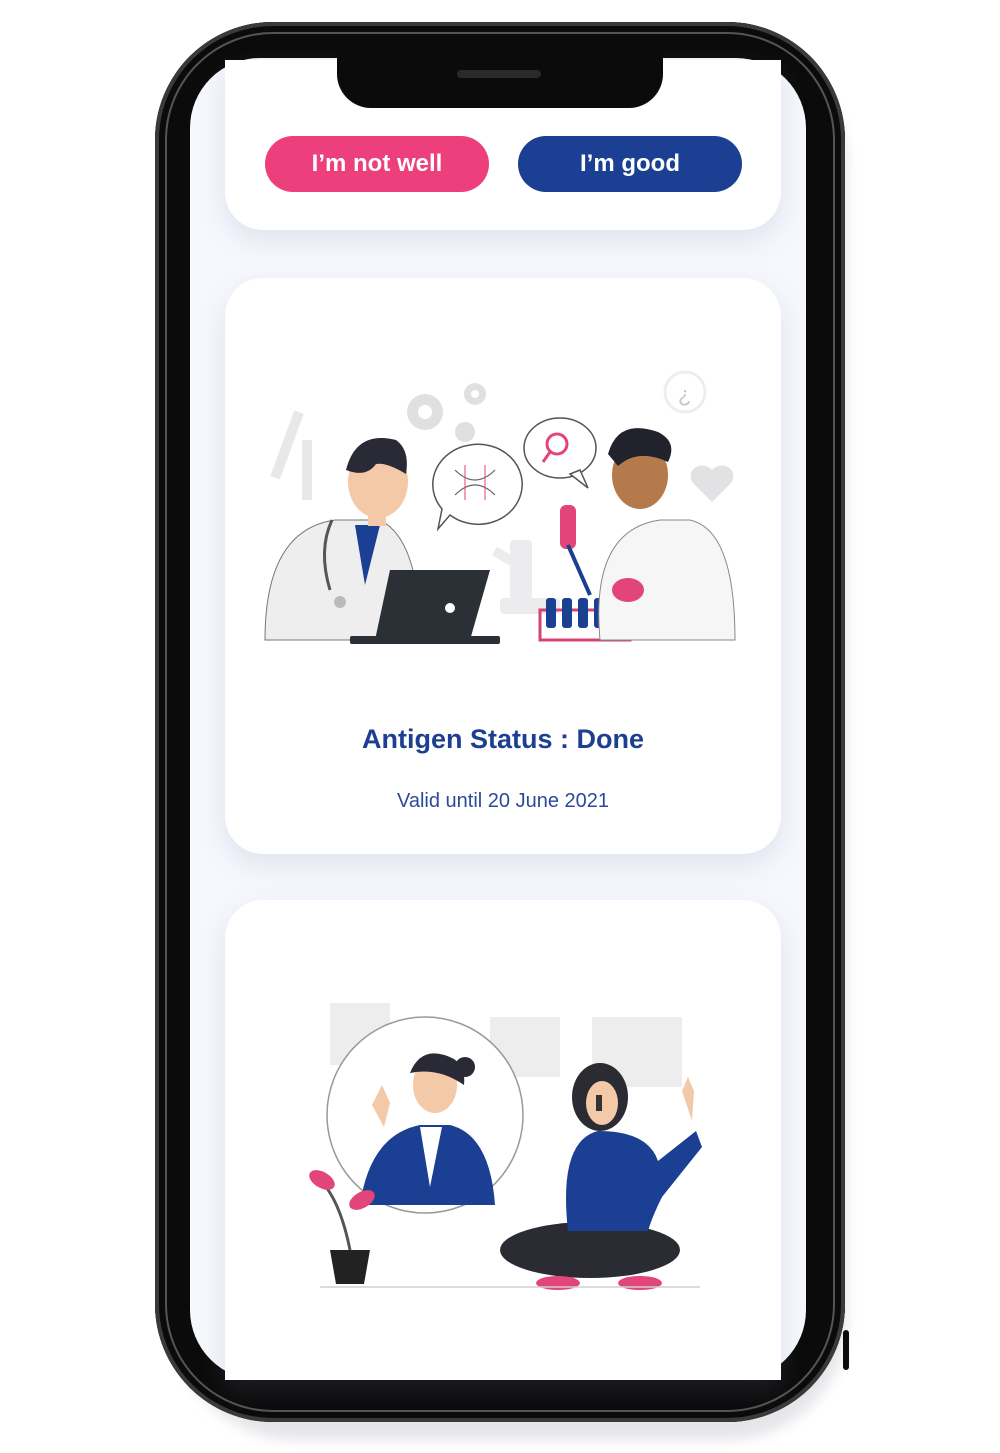 The height and width of the screenshot is (1453, 1000). Describe the element at coordinates (499, 74) in the screenshot. I see `speaker-grill` at that location.